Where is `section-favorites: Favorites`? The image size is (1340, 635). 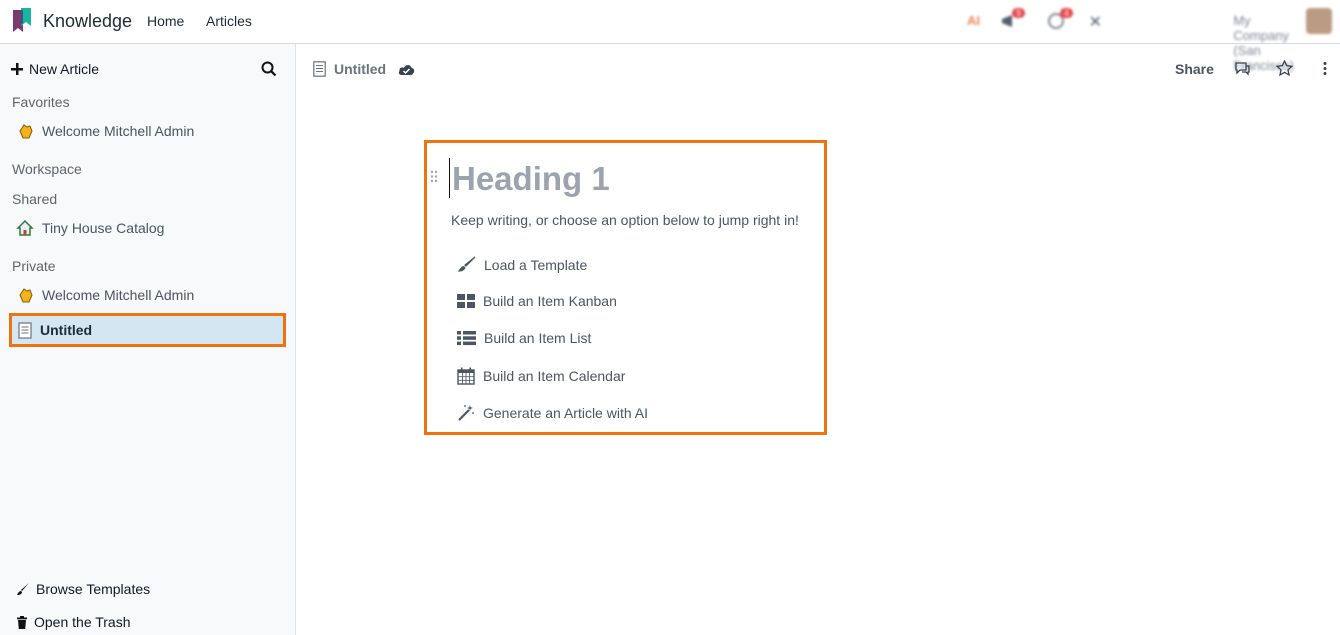
section-favorites: Favorites is located at coordinates (41, 102).